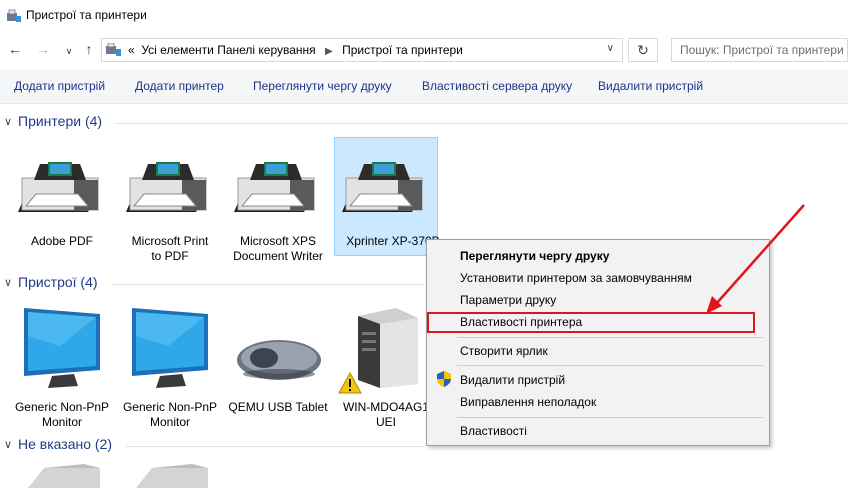 The image size is (848, 488). What do you see at coordinates (576, 278) in the screenshot?
I see `menu-item-set-default: Установити принтером за замовчуванням` at bounding box center [576, 278].